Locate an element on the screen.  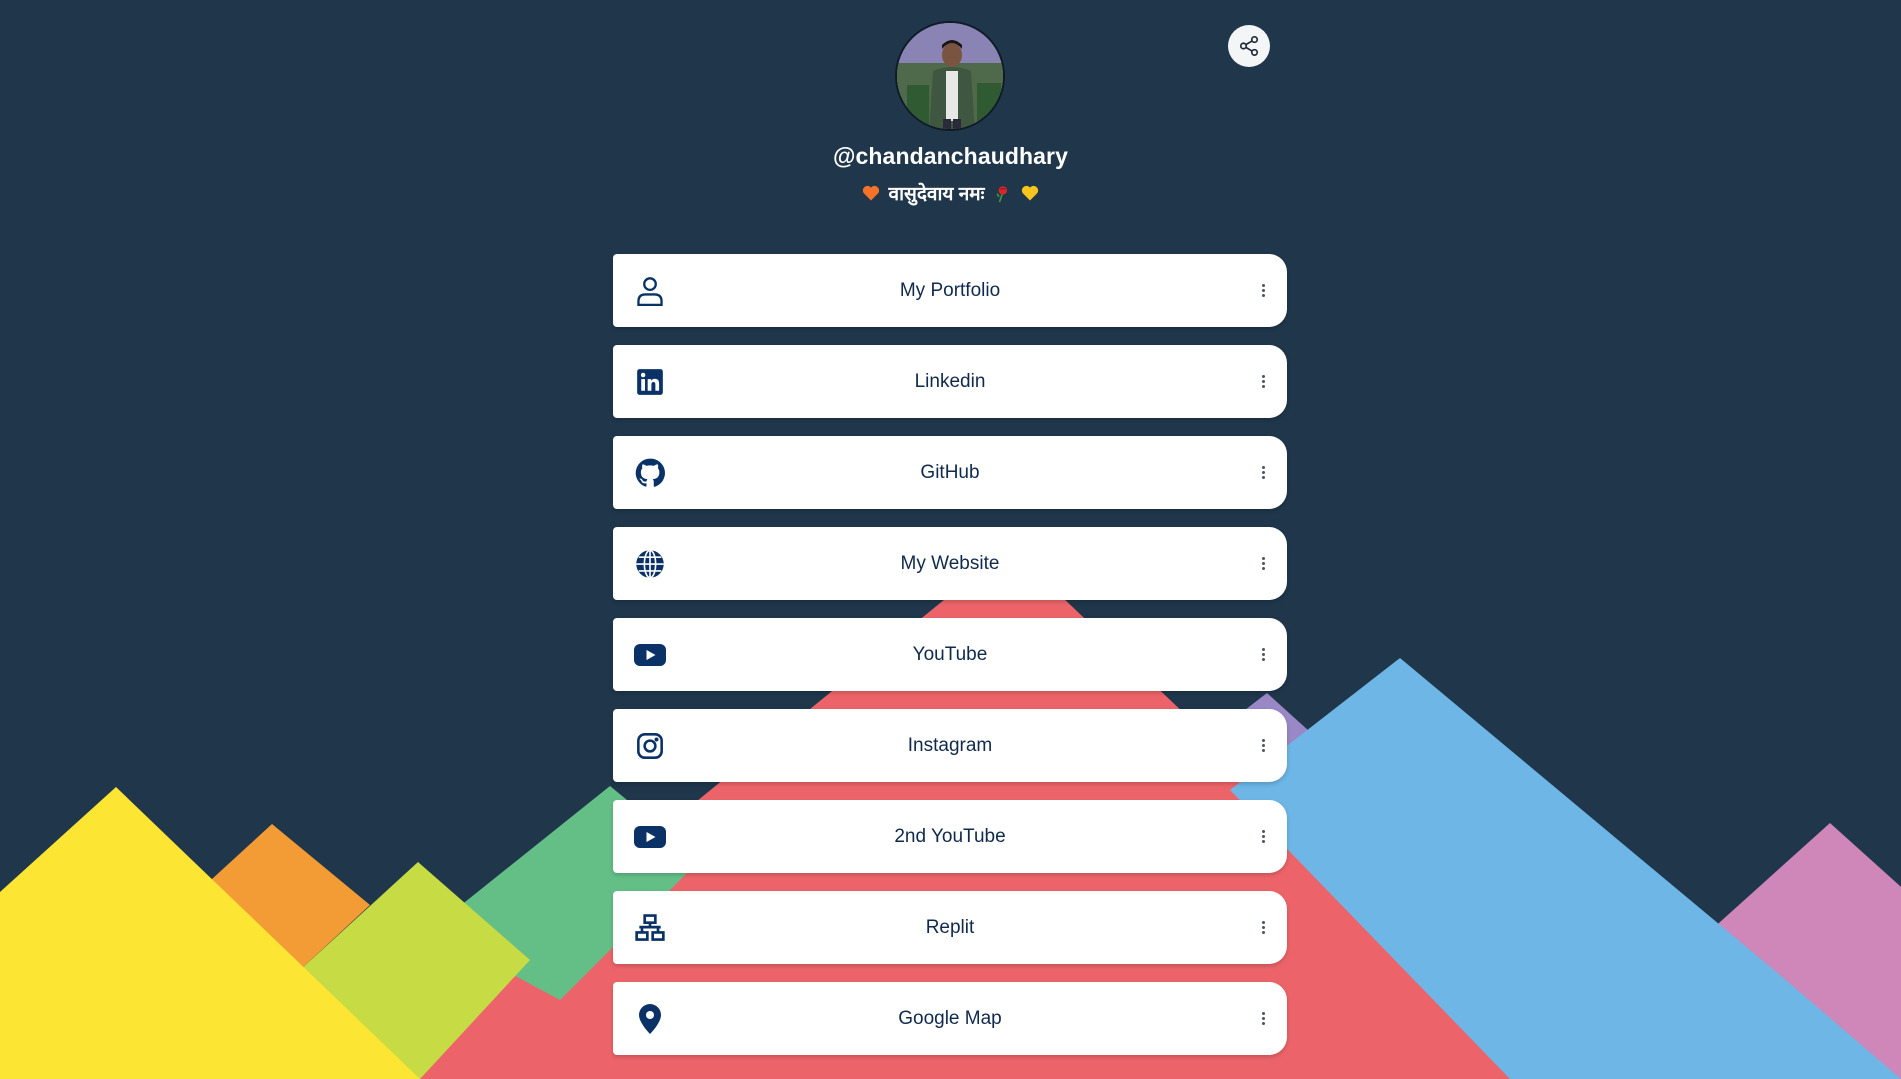
bio-text: वासुदेवाय नमः is located at coordinates (936, 194).